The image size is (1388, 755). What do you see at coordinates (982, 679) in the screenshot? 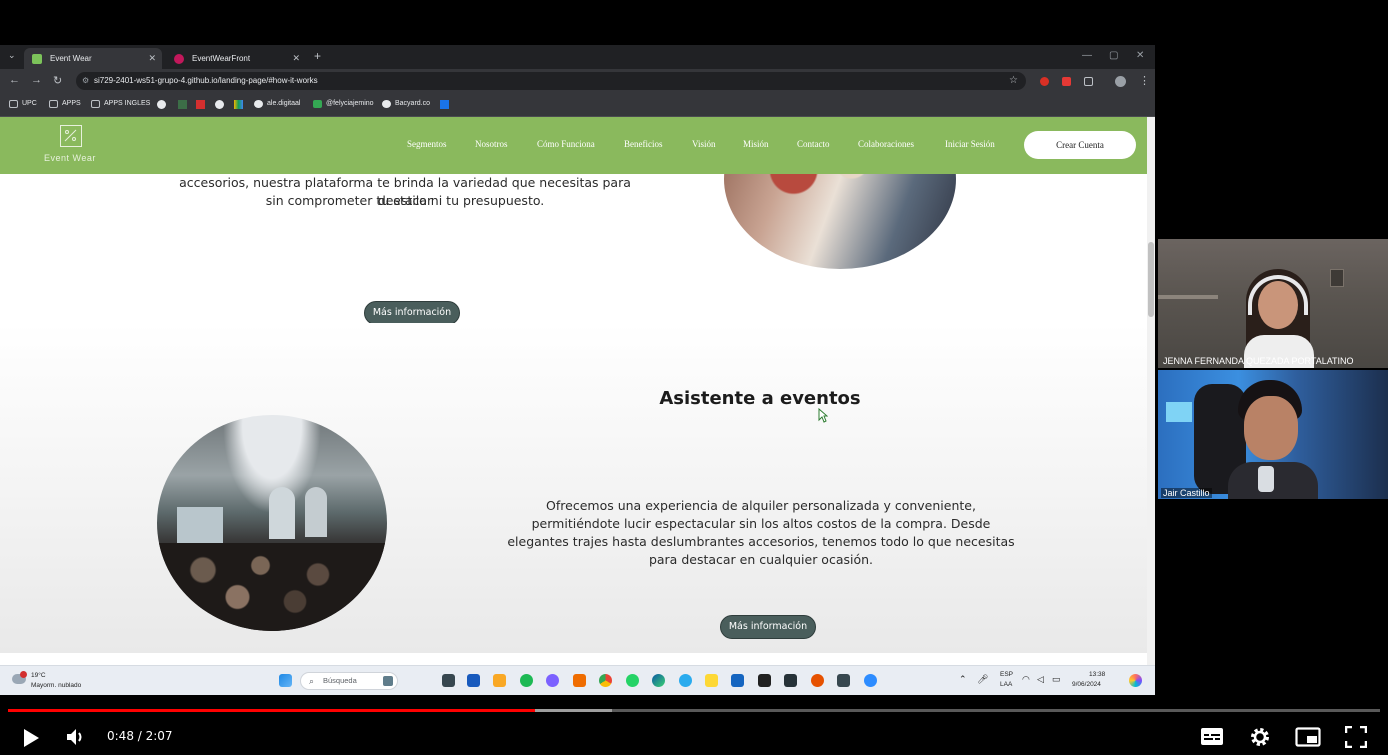
I see `microphone-icon: 🎤︎` at bounding box center [982, 679].